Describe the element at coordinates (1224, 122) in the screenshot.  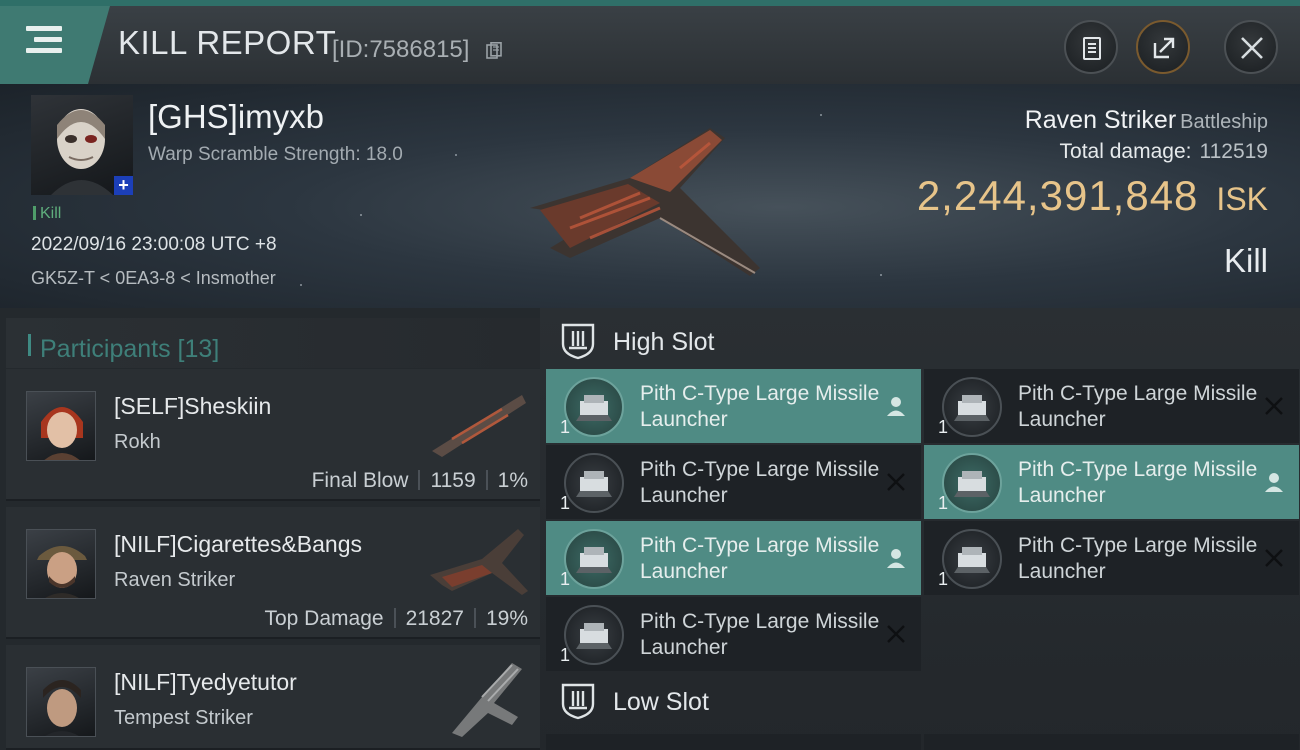
I see `victim-ship-class: Battleship` at that location.